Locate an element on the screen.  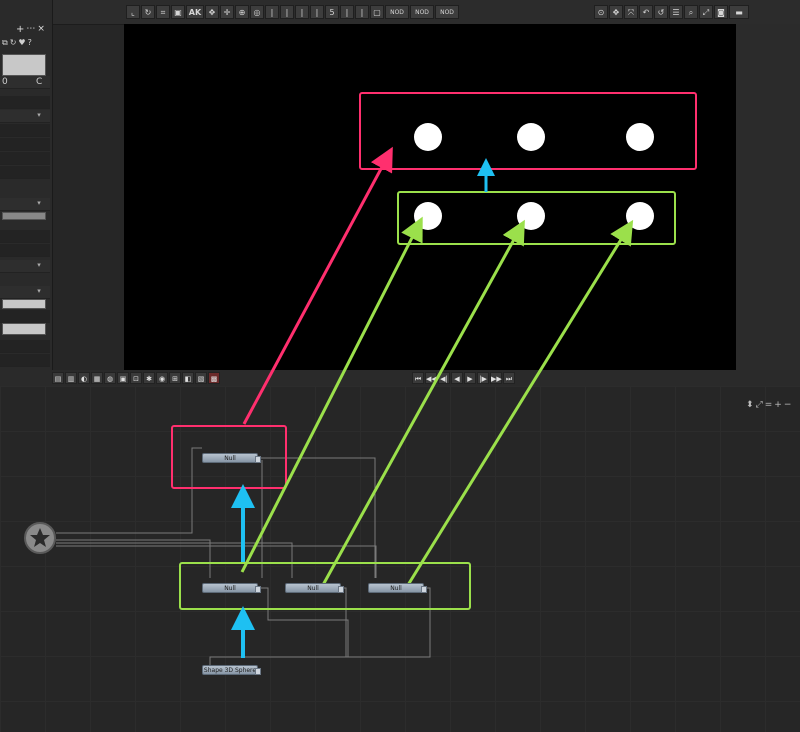
skip-end-button: ⏭ is located at coordinates (509, 378).